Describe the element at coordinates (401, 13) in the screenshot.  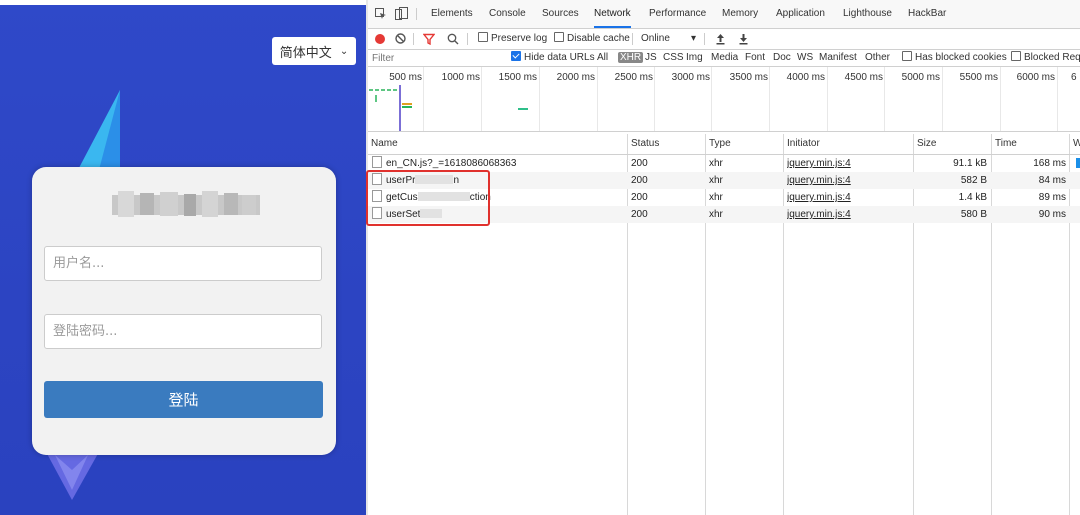
I see `device-toolbar-icon` at that location.